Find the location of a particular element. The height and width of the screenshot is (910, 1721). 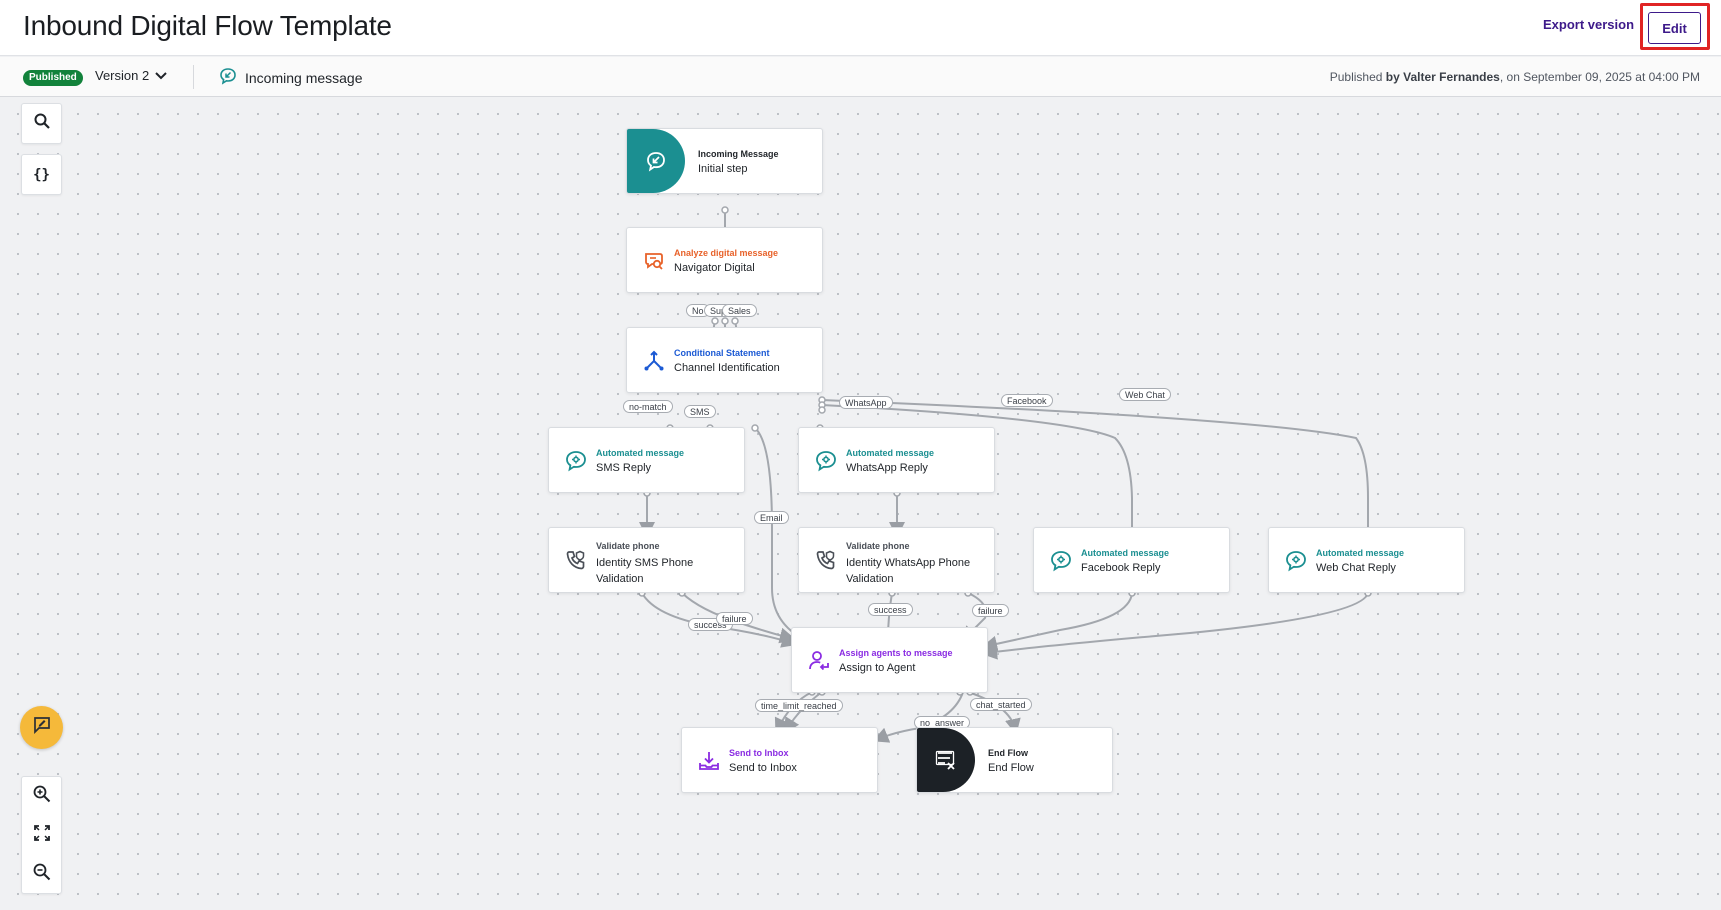

divider is located at coordinates (193, 77).